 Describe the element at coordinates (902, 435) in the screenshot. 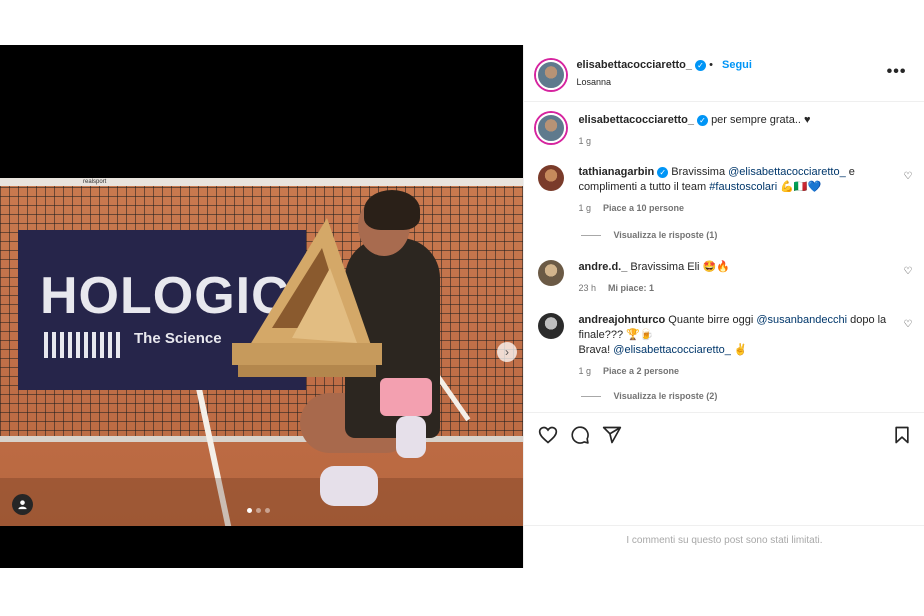

I see `save-icon` at that location.